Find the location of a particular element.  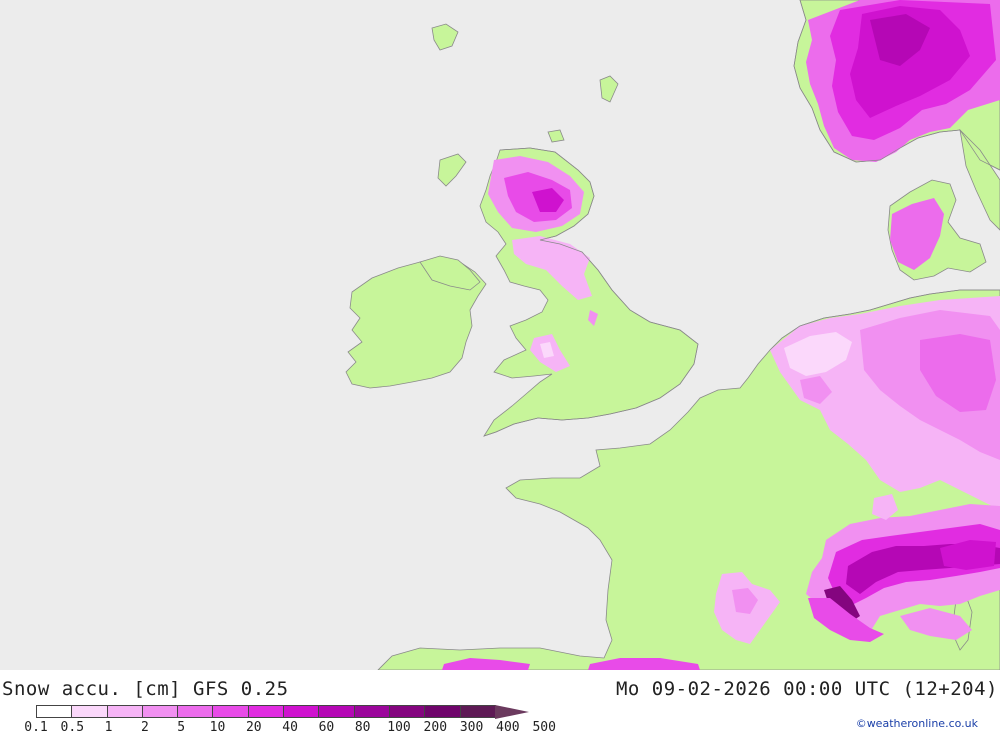

legend-ticks: 0.1 0.5 1 2 5 10 20 40 60 80 100 200 300 400 500 is located at coordinates (300, 727).